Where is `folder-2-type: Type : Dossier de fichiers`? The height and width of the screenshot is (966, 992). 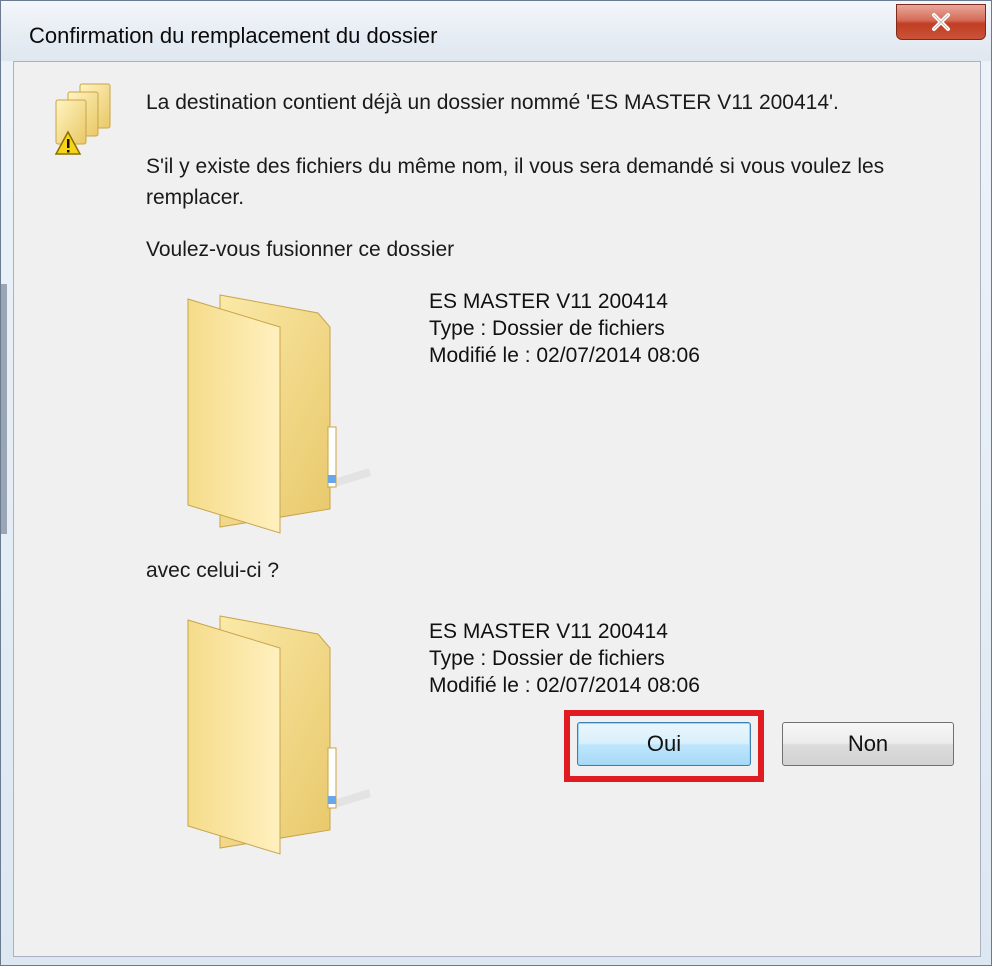 folder-2-type: Type : Dossier de fichiers is located at coordinates (547, 658).